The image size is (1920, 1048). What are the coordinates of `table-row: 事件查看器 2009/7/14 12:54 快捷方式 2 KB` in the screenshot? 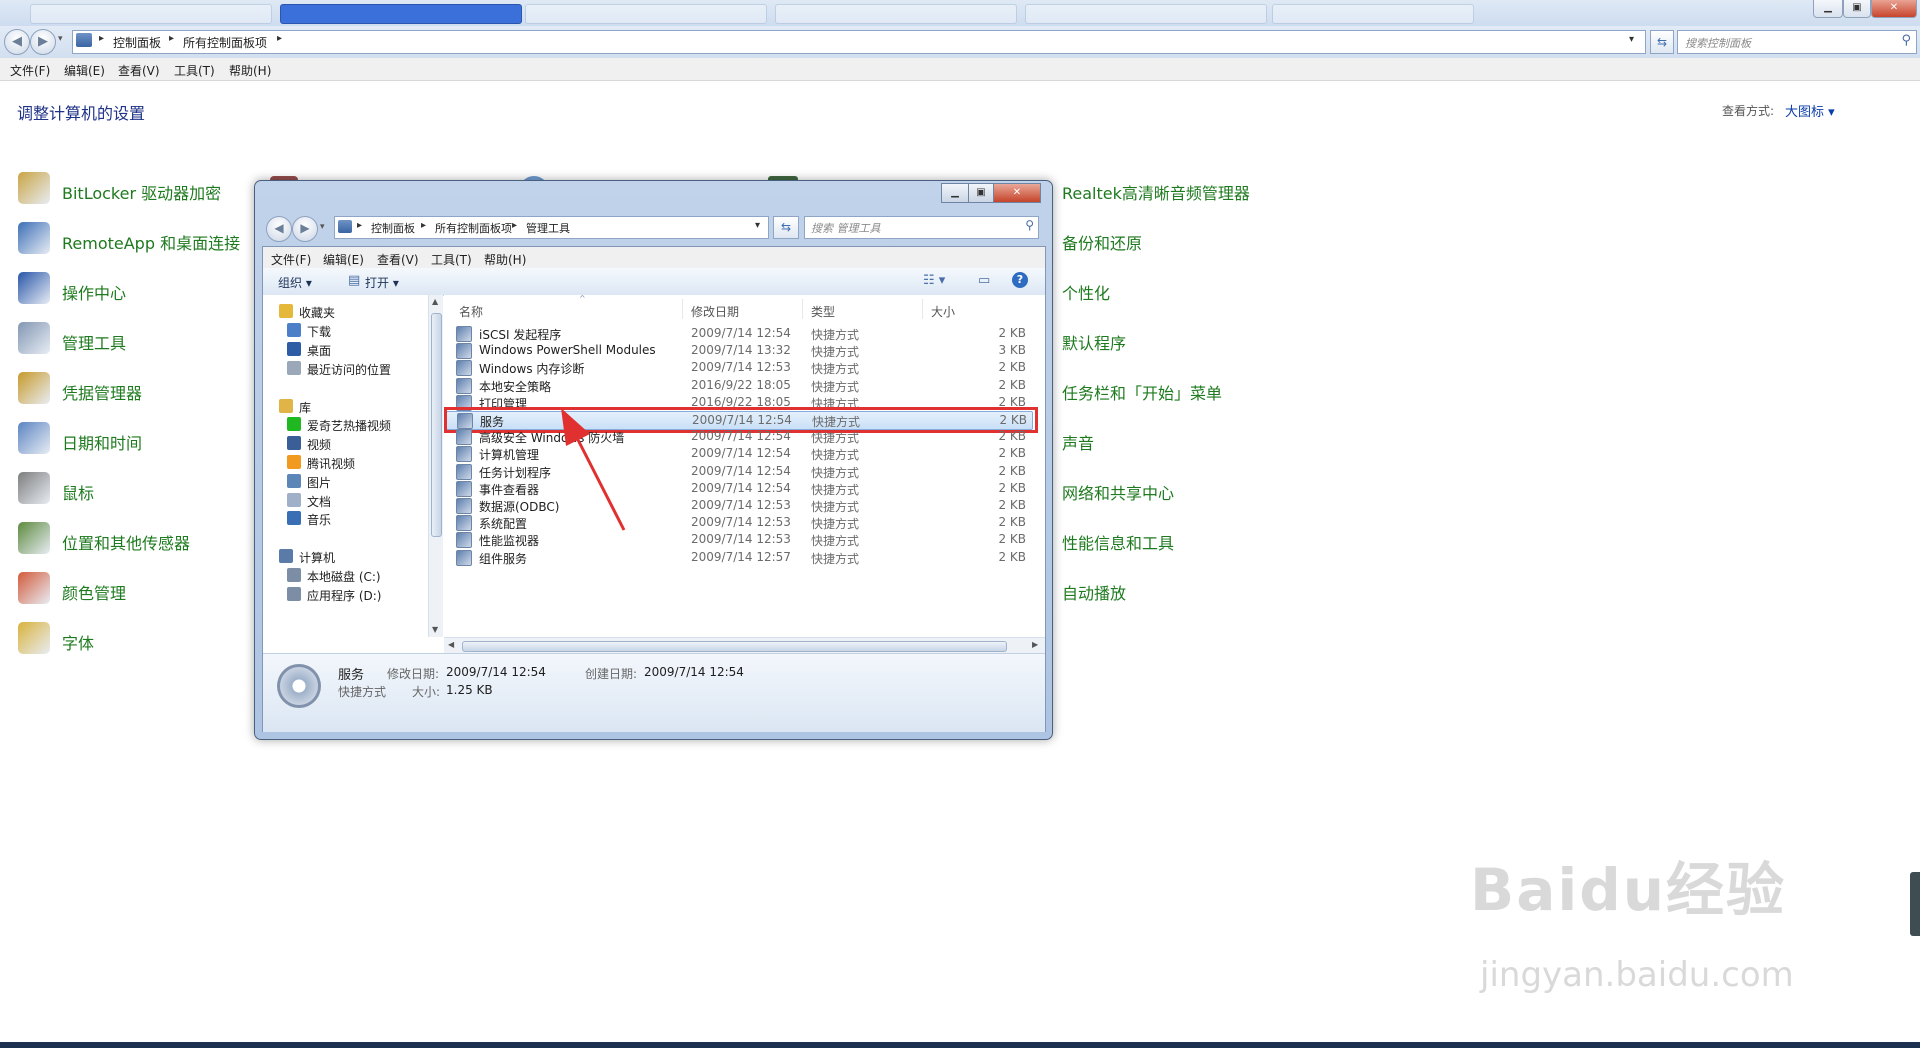 It's located at (738, 488).